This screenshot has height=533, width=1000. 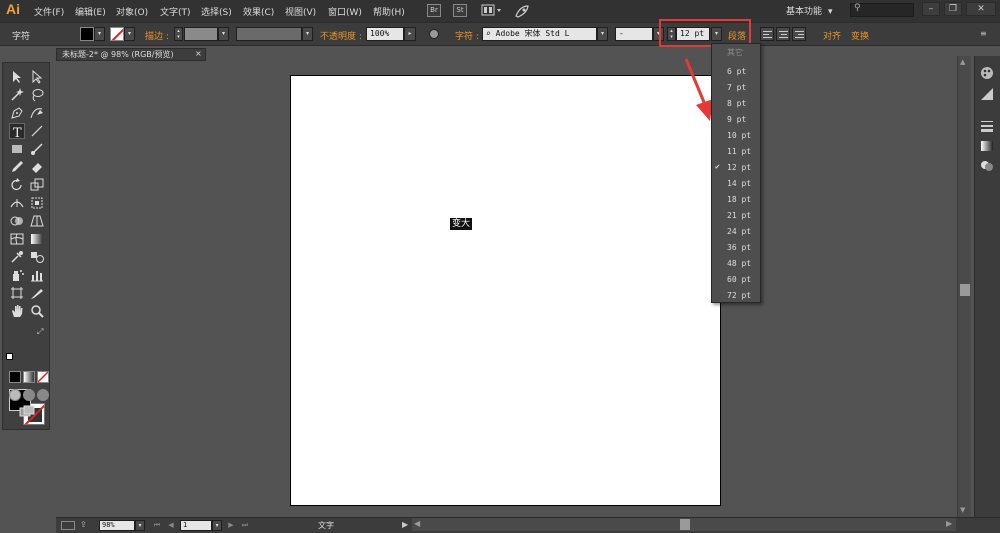 I want to click on zoom-dropdown: ▾, so click(x=140, y=525).